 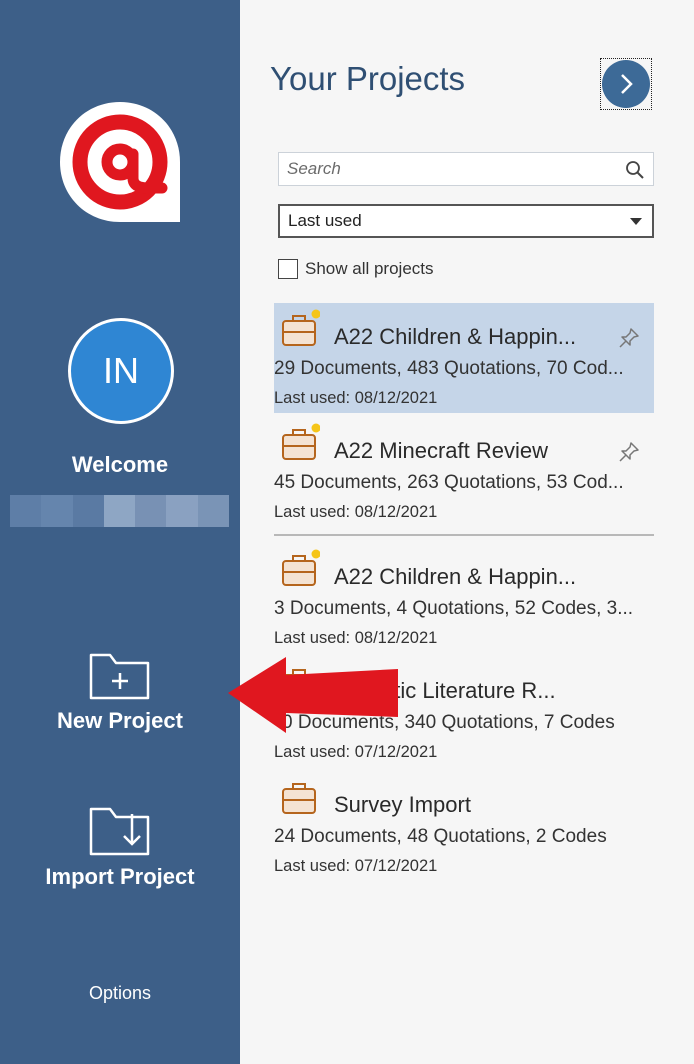 I want to click on sort-value: Last used, so click(x=325, y=220).